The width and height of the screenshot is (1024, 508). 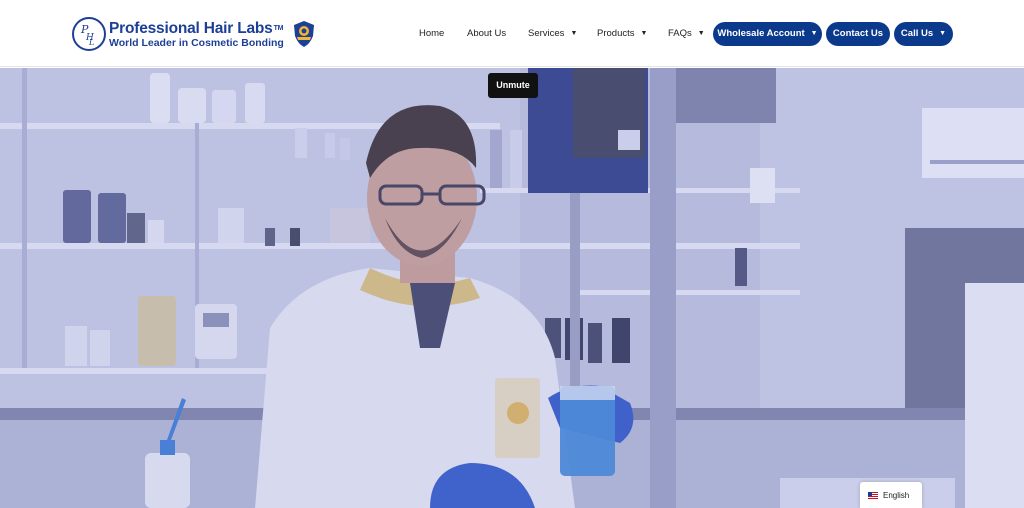 I want to click on nav-home: Home, so click(x=431, y=34).